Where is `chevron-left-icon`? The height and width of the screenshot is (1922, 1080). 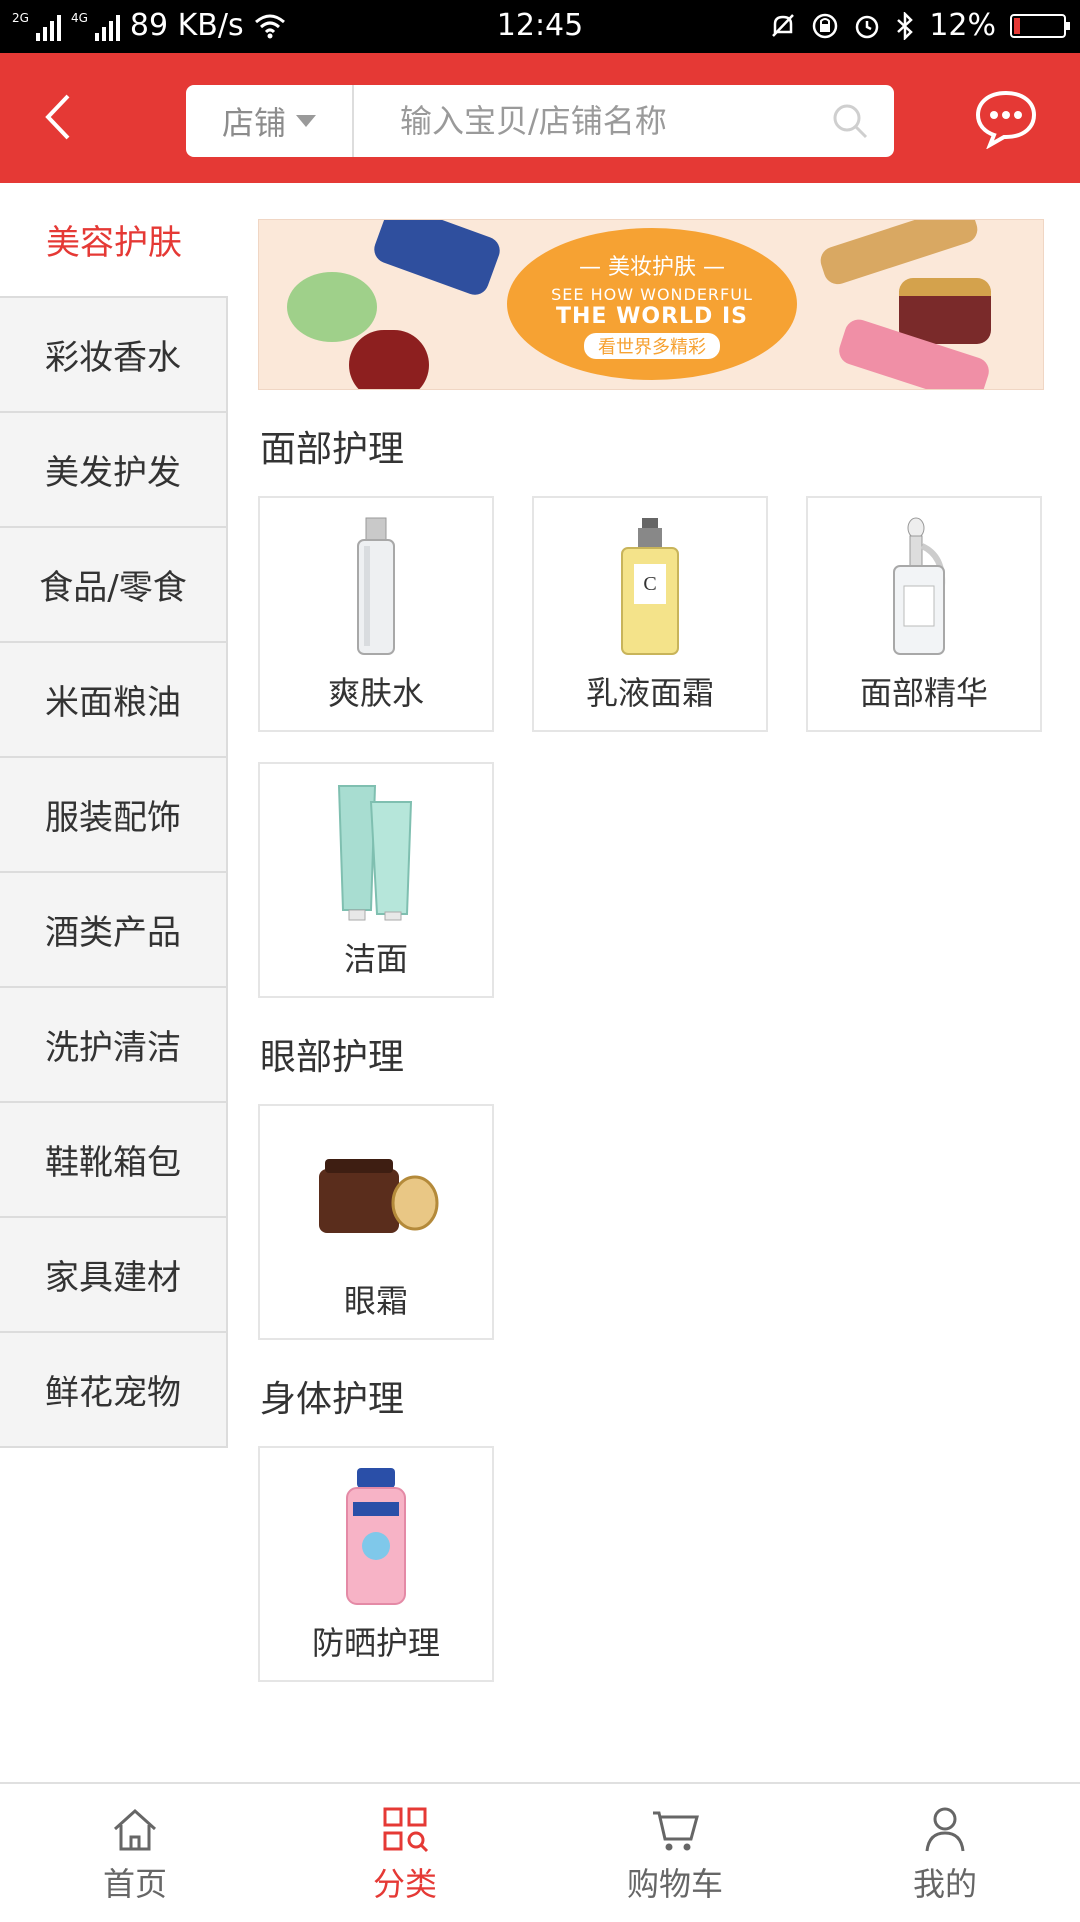
chevron-left-icon is located at coordinates (57, 117).